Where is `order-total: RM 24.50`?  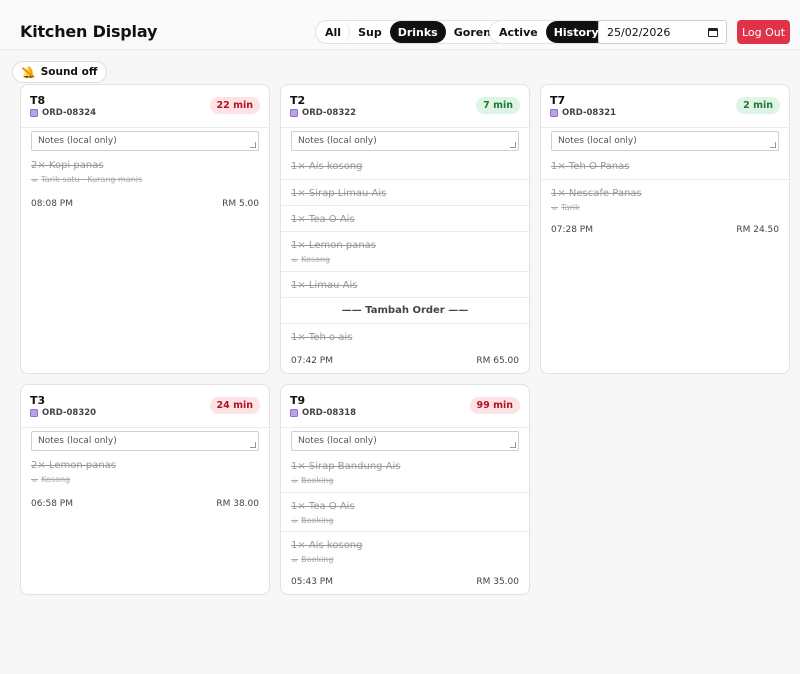 order-total: RM 24.50 is located at coordinates (757, 230).